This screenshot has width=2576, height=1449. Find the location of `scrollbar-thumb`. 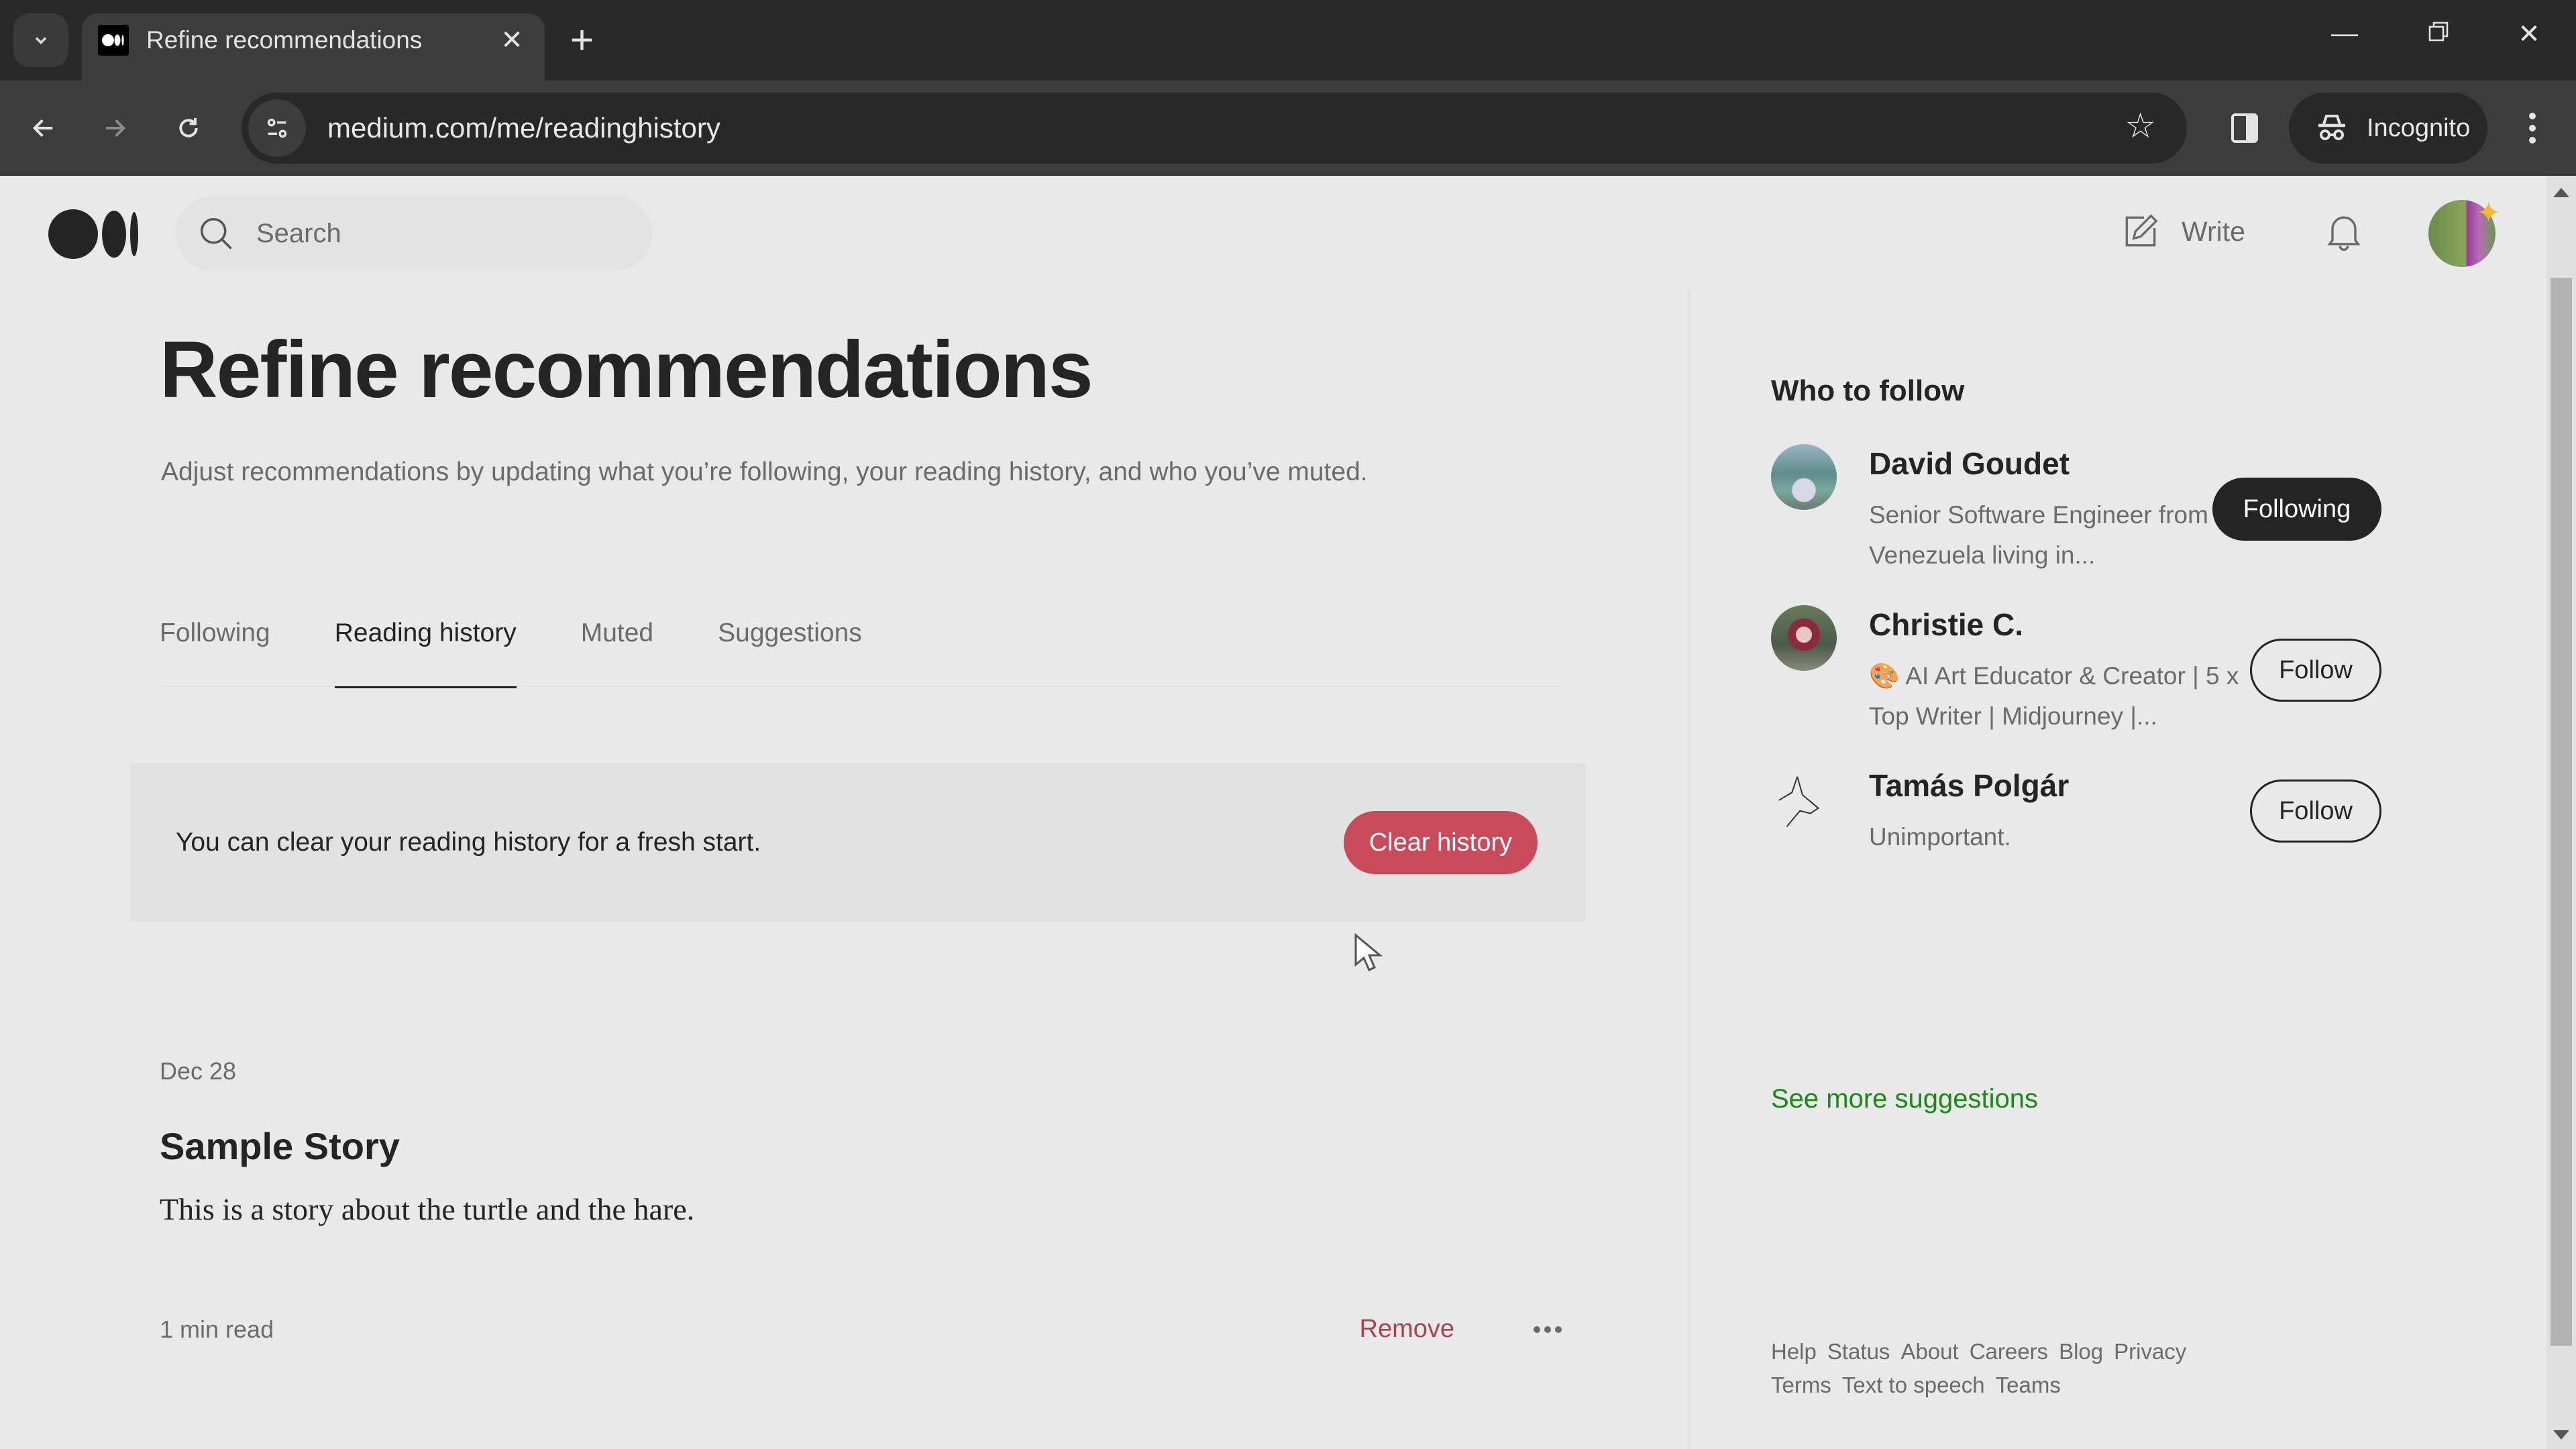

scrollbar-thumb is located at coordinates (2561, 812).